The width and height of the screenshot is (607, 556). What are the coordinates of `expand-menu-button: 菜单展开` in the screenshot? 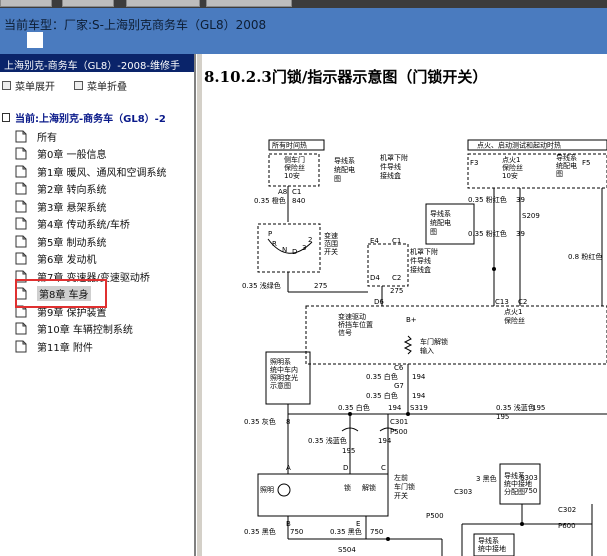 It's located at (28, 85).